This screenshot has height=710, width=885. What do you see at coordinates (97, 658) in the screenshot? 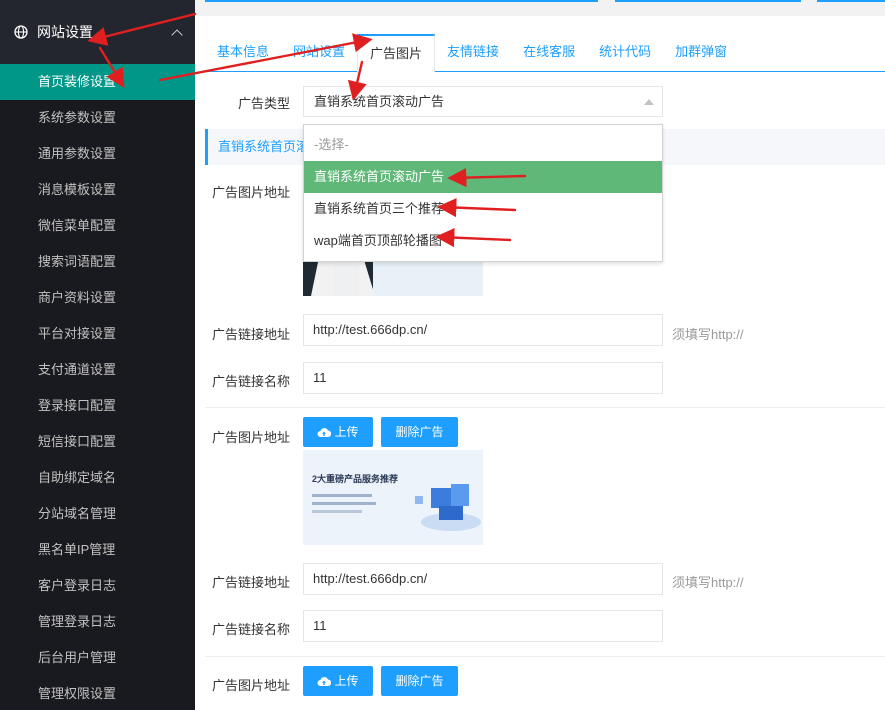
I see `sidebar-item-admin-users: 后台用户管理` at bounding box center [97, 658].